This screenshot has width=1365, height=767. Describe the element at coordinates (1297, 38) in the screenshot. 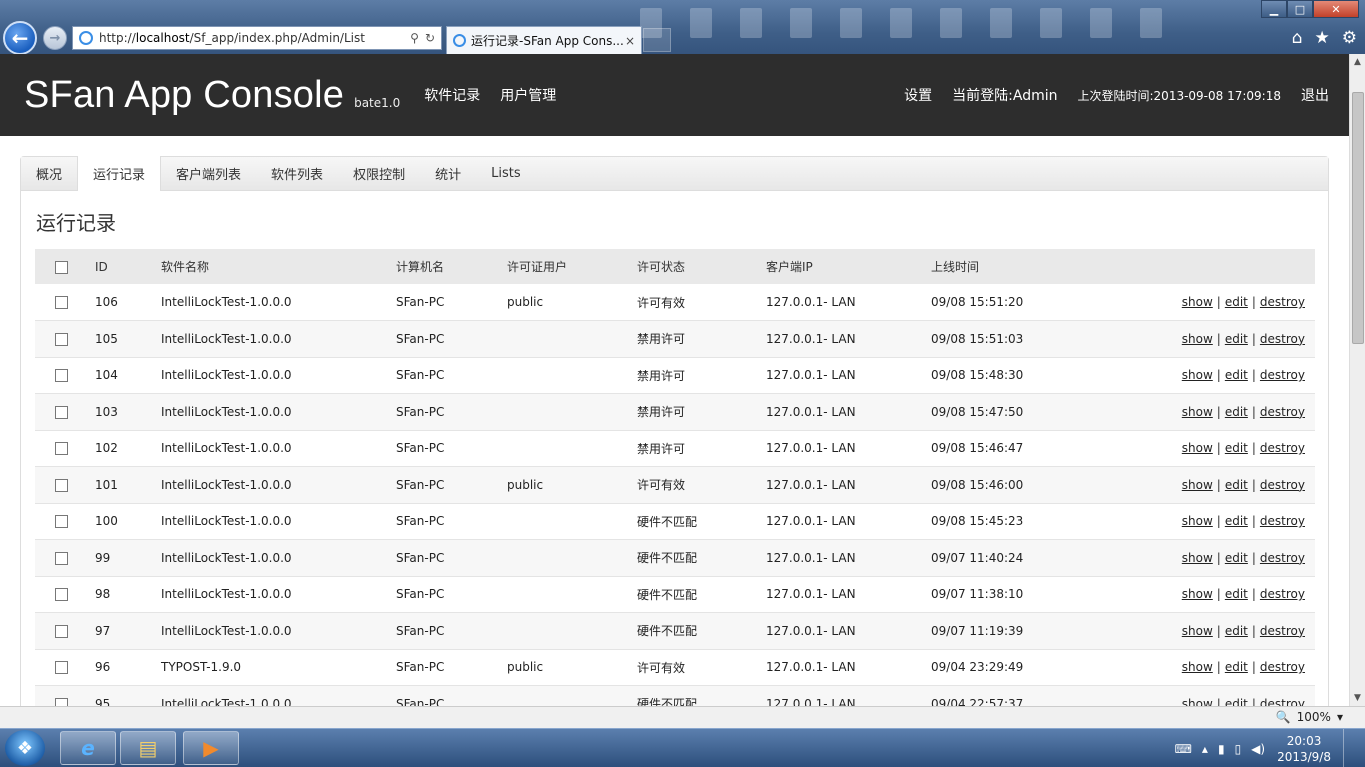

I see `home-icon: ⌂` at that location.